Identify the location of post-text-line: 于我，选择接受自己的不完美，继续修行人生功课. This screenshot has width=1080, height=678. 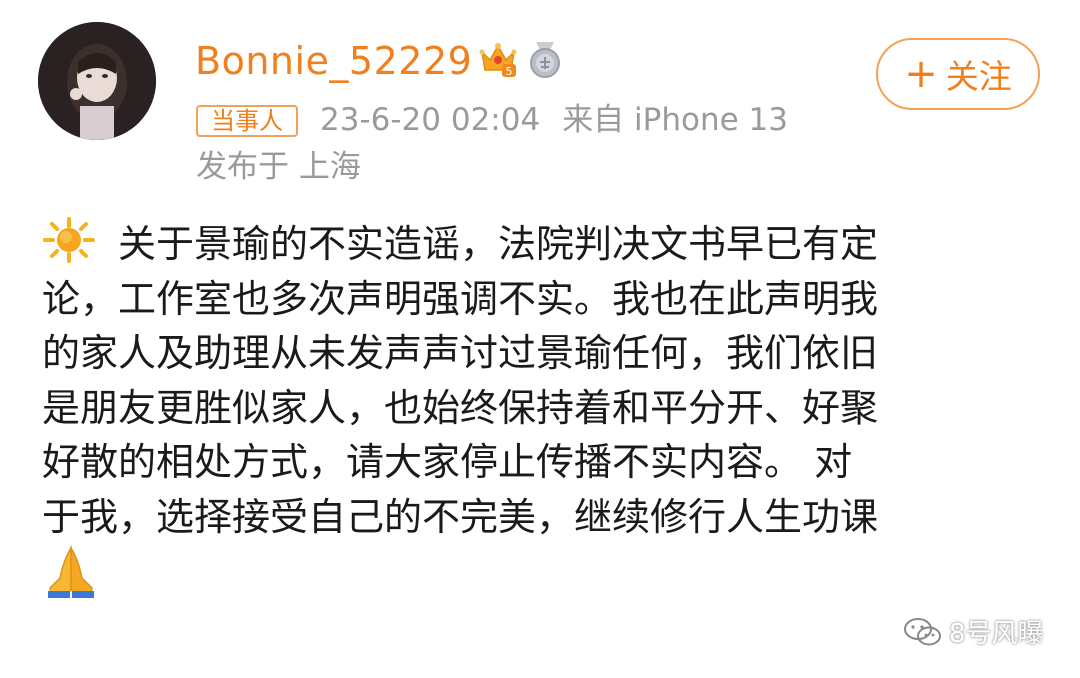
(460, 516).